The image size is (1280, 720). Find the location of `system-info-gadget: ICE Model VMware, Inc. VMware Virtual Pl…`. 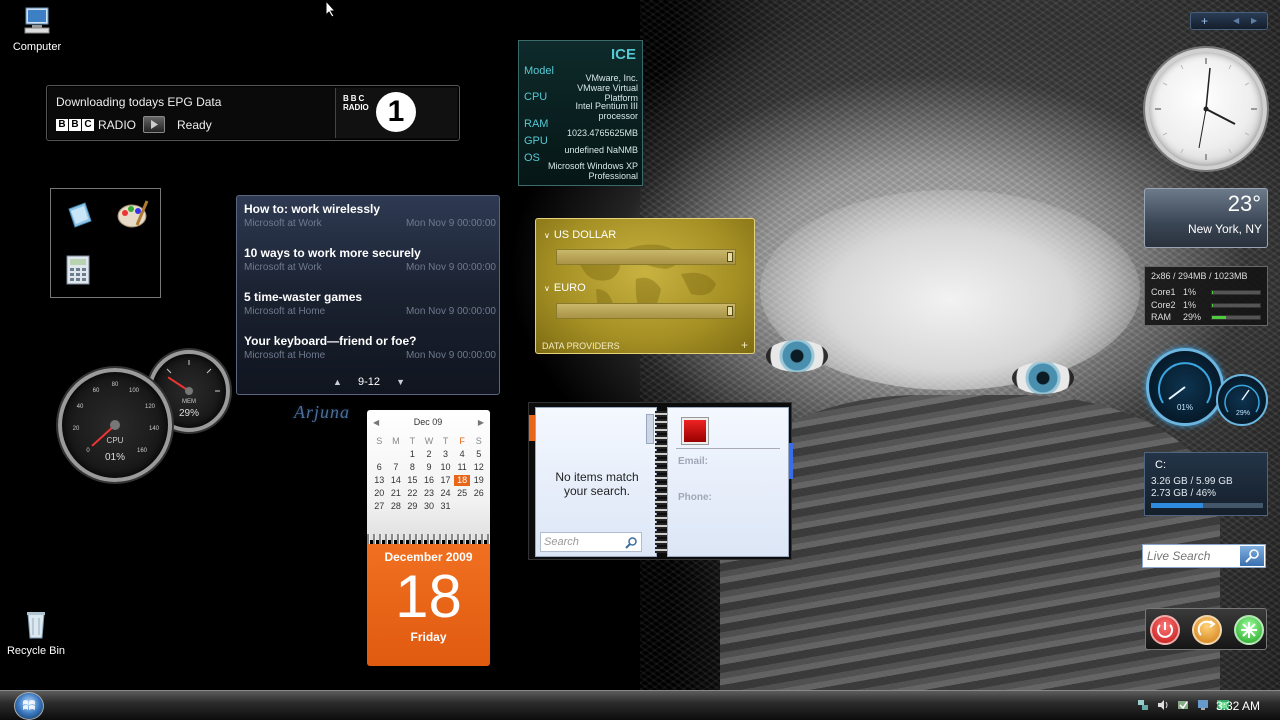

system-info-gadget: ICE Model VMware, Inc. VMware Virtual Pl… is located at coordinates (580, 113).